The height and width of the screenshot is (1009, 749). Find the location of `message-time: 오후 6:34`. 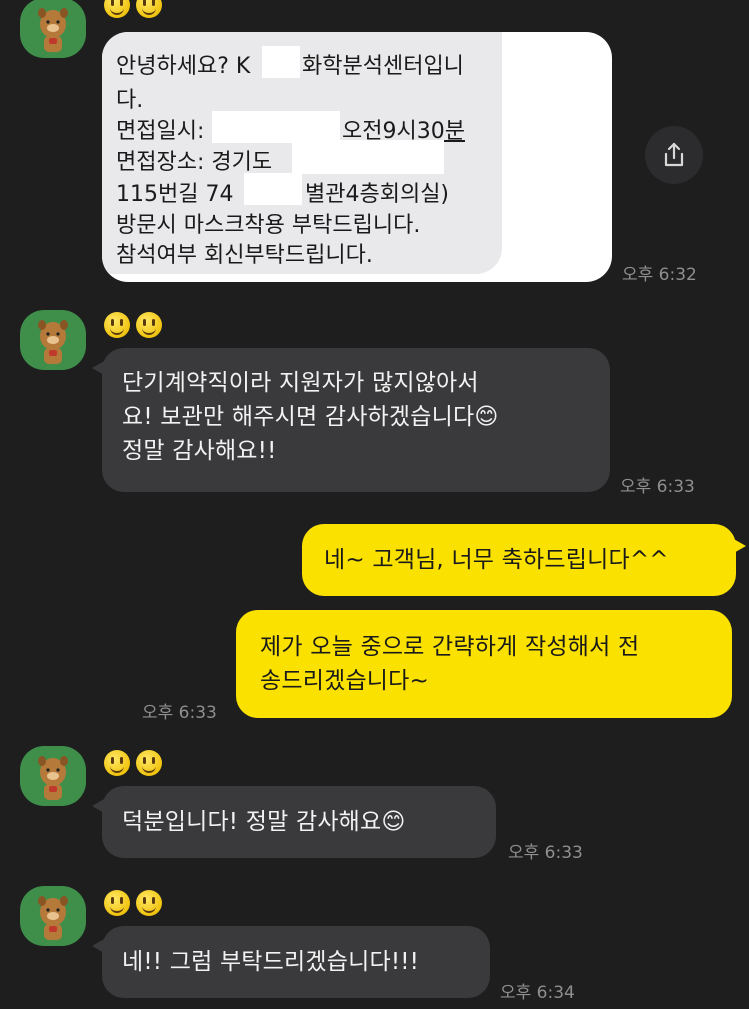

message-time: 오후 6:34 is located at coordinates (537, 993).